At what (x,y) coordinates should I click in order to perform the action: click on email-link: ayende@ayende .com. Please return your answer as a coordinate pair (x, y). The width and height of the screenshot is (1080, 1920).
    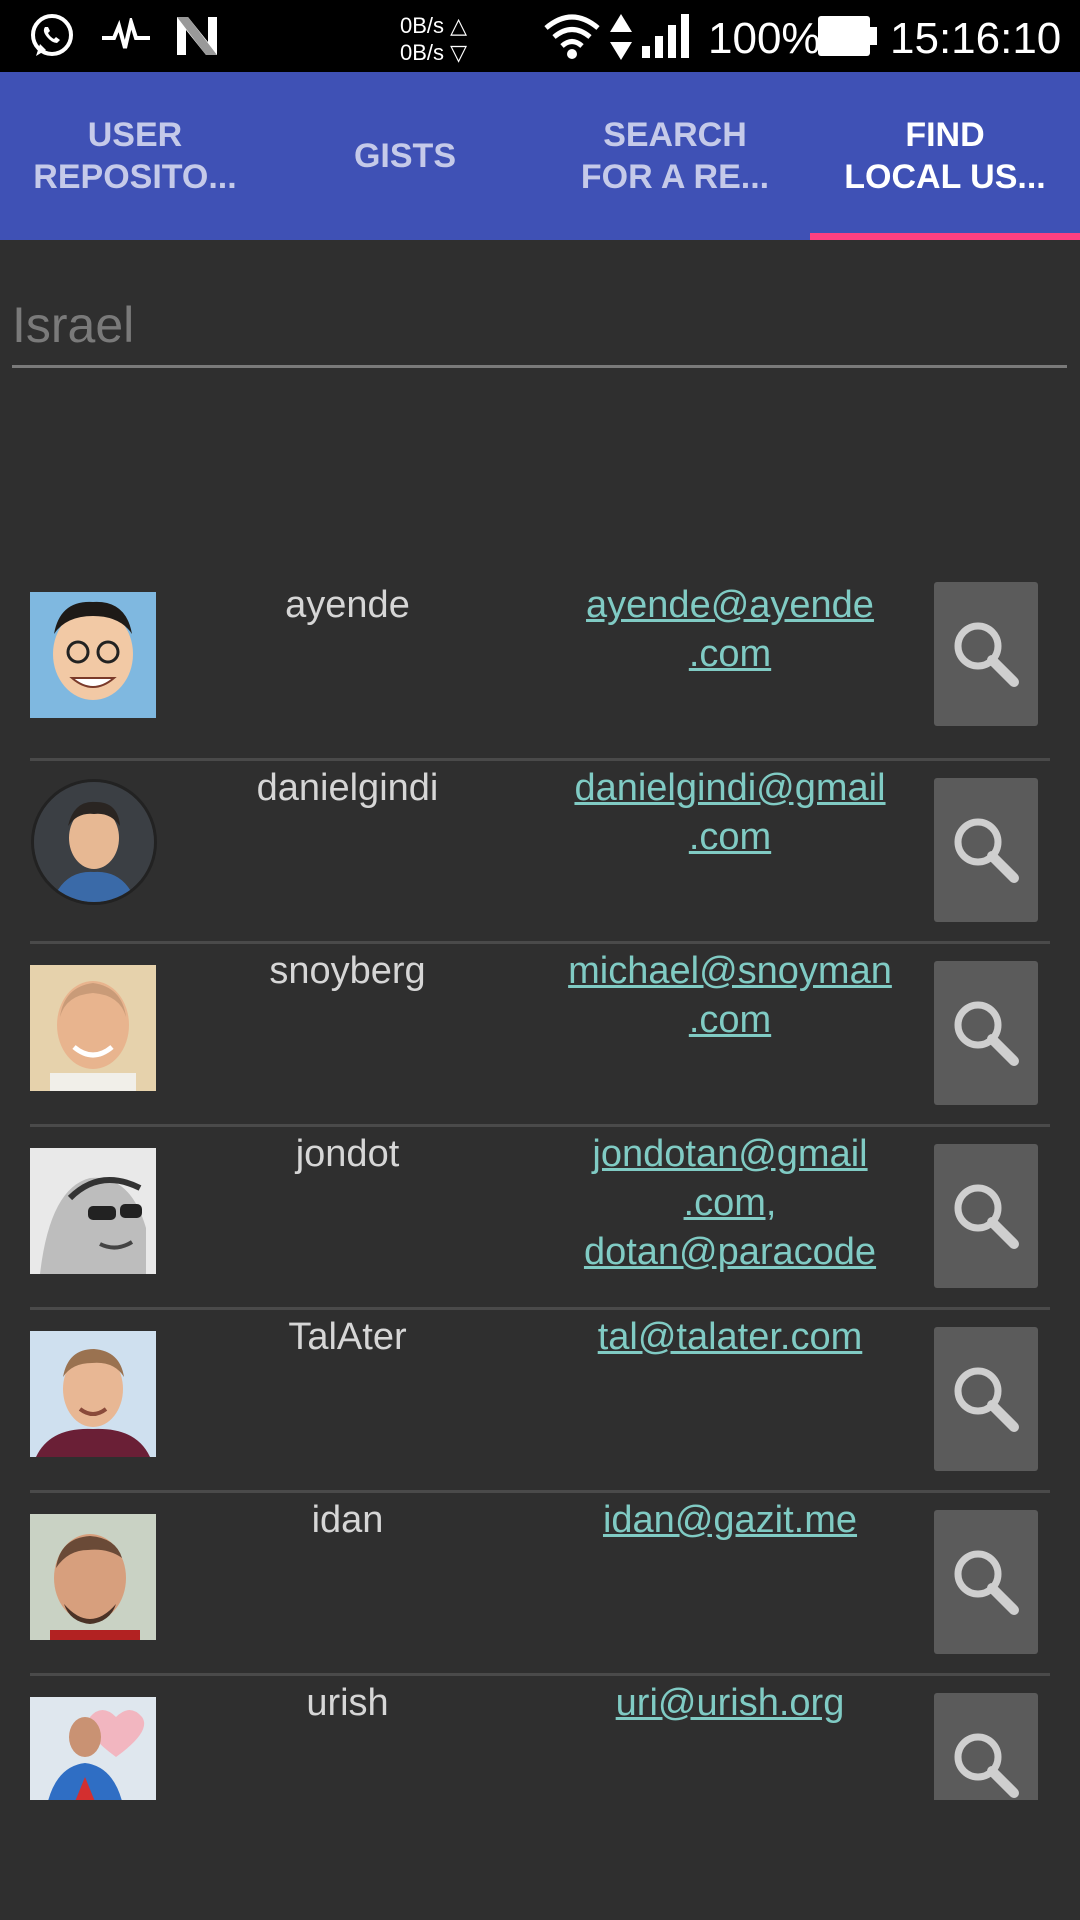
    Looking at the image, I should click on (730, 656).